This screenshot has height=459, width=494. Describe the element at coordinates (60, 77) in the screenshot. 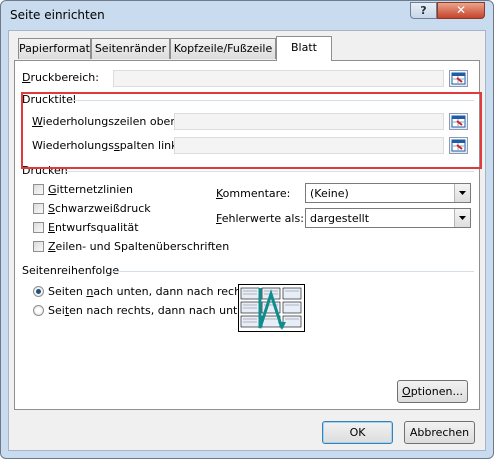

I see `print-area-label: Druckbereich:` at that location.